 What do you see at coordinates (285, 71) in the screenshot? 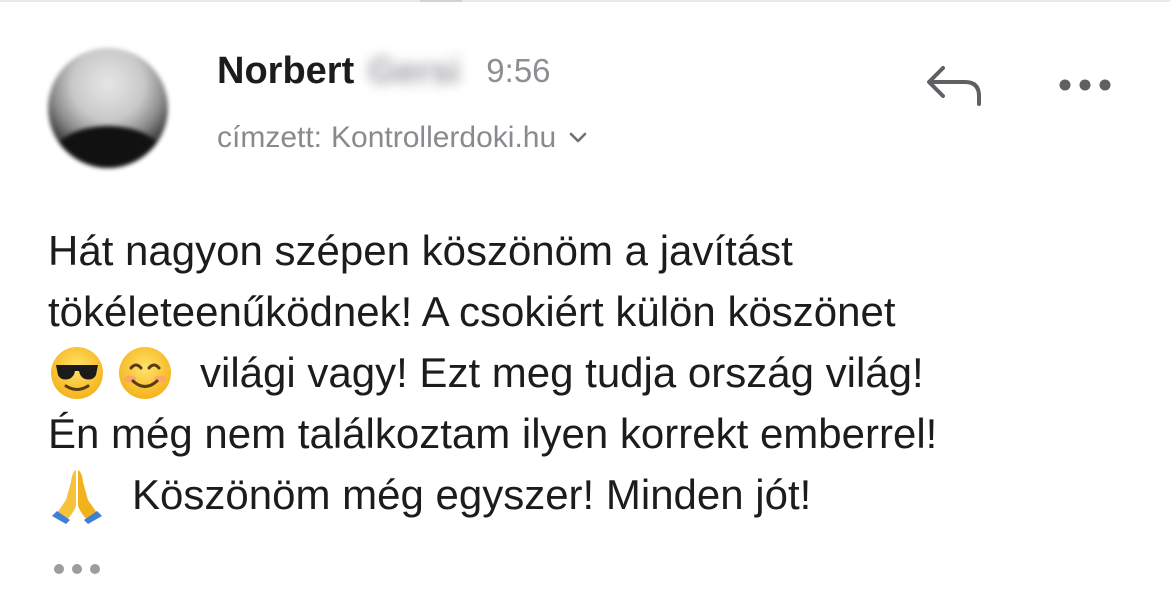
I see `sender-name: Norbert` at bounding box center [285, 71].